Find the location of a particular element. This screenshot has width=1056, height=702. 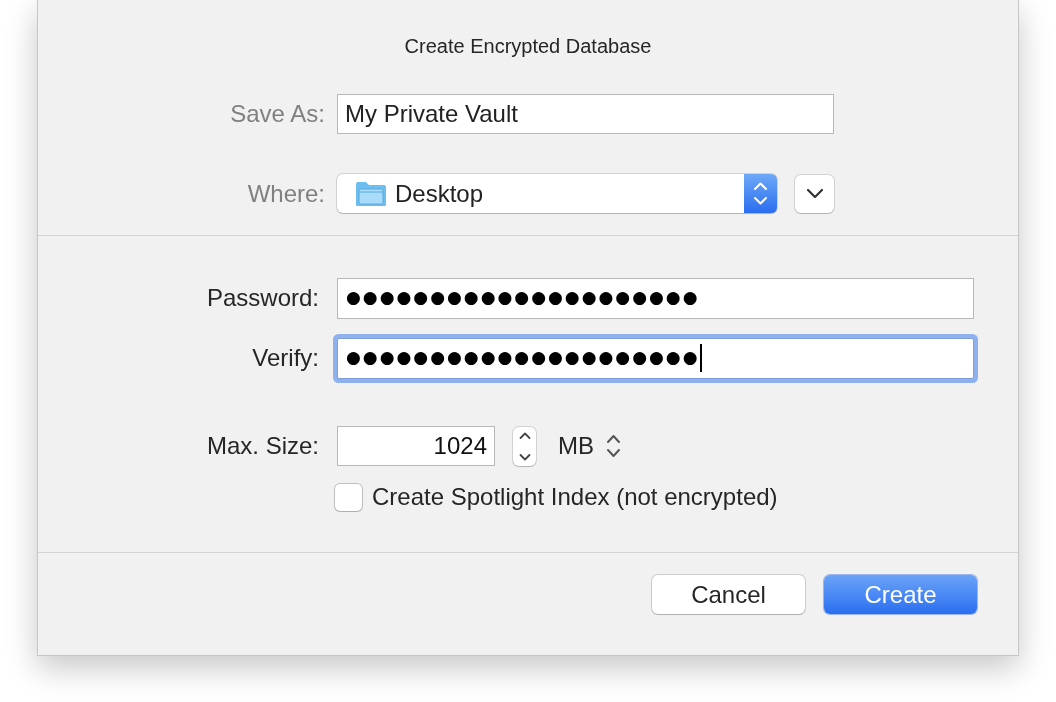

stepper is located at coordinates (524, 446).